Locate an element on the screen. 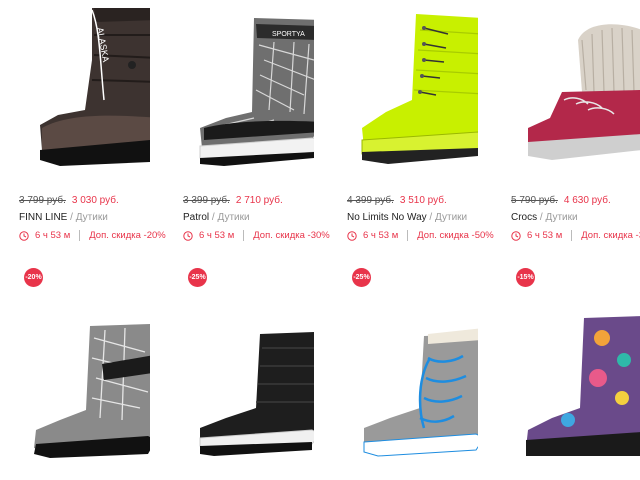 Image resolution: width=640 pixels, height=480 pixels. product-card: -15% is located at coordinates (566, 374).